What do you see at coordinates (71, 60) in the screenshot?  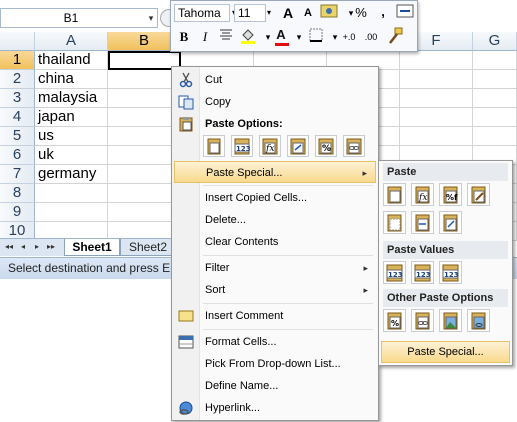 I see `table-cell: thailand` at bounding box center [71, 60].